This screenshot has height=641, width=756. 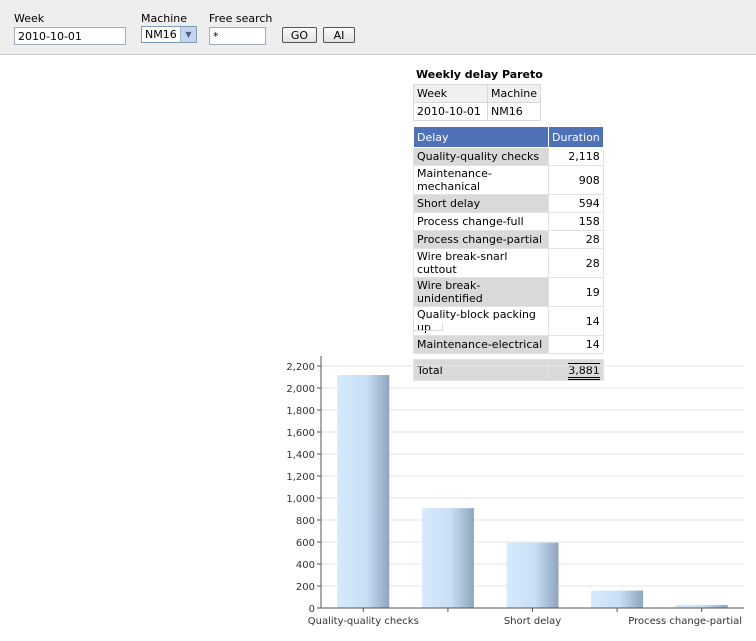 What do you see at coordinates (70, 36) in the screenshot?
I see `week-input` at bounding box center [70, 36].